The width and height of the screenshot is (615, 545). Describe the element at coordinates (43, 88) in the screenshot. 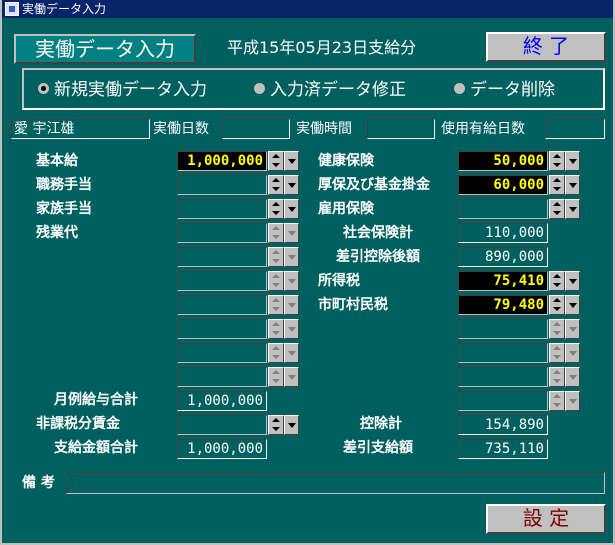

I see `radio-checked-icon` at that location.